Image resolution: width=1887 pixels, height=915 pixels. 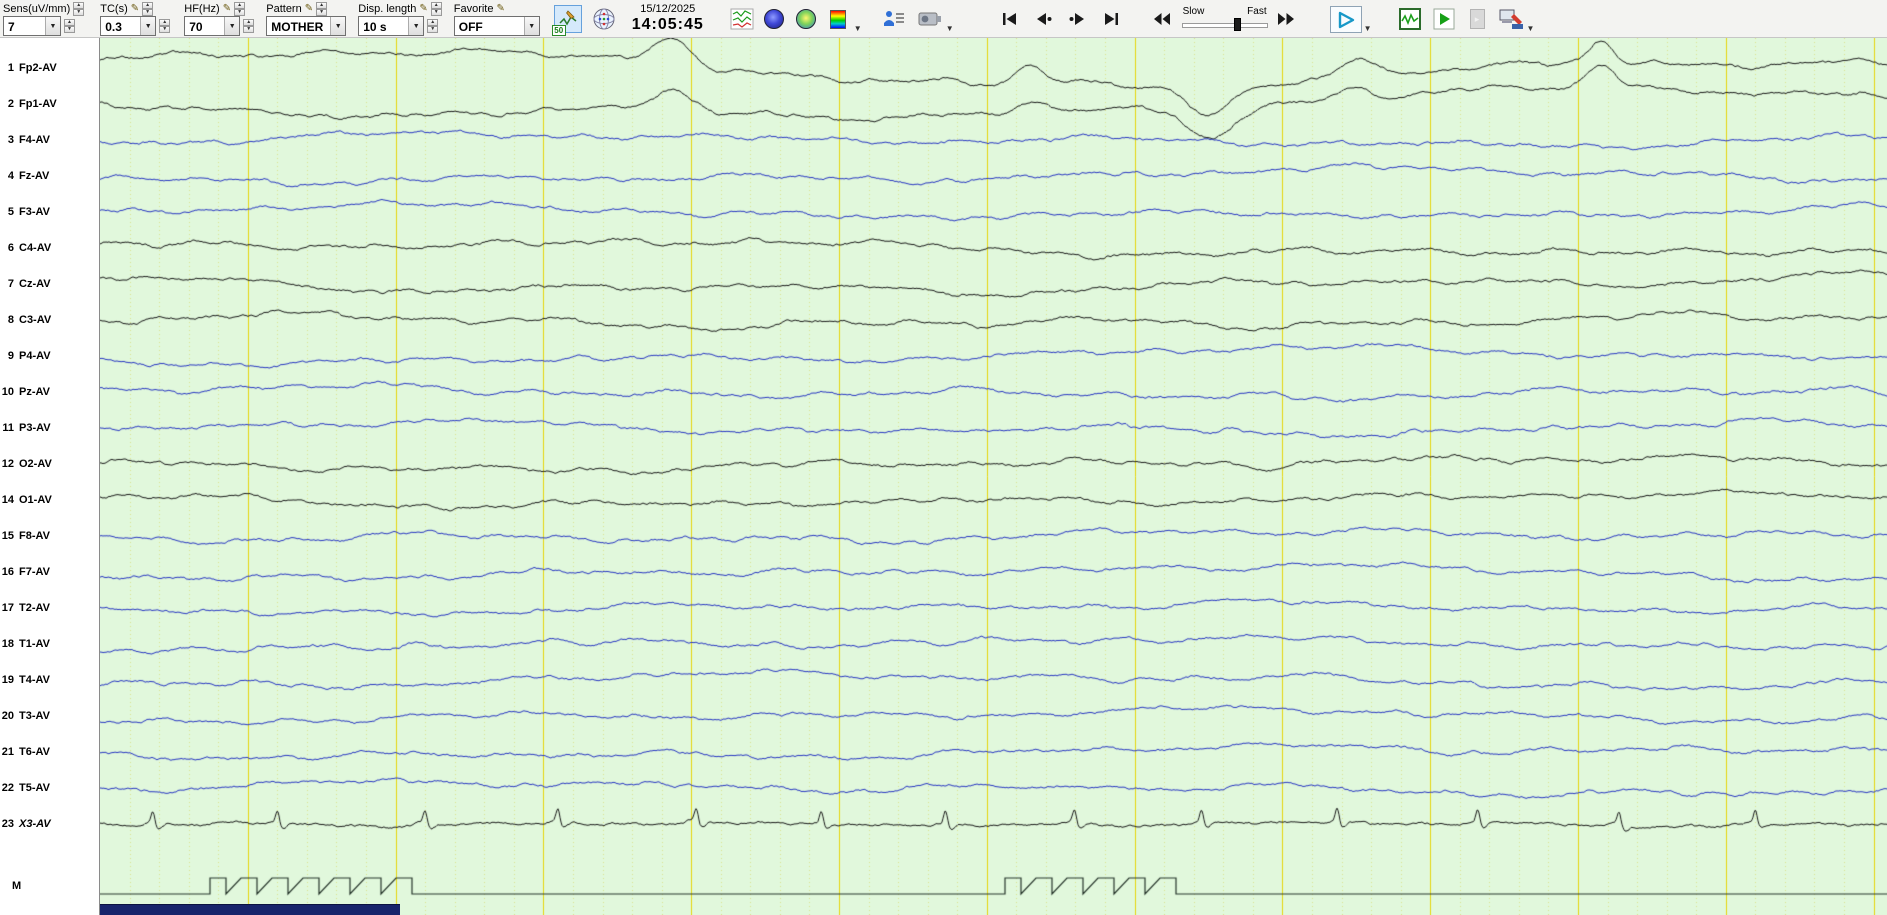 What do you see at coordinates (433, 26) in the screenshot?
I see `display-length-spinner: ▲ ▼` at bounding box center [433, 26].